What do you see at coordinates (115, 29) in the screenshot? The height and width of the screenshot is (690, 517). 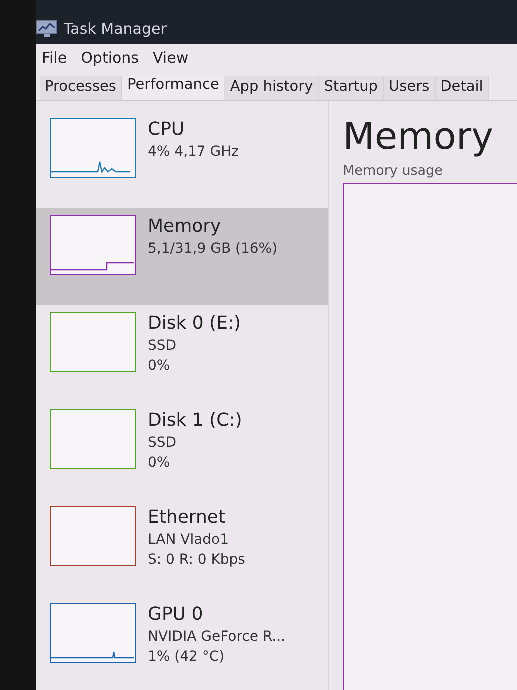 I see `window-title: Task Manager` at bounding box center [115, 29].